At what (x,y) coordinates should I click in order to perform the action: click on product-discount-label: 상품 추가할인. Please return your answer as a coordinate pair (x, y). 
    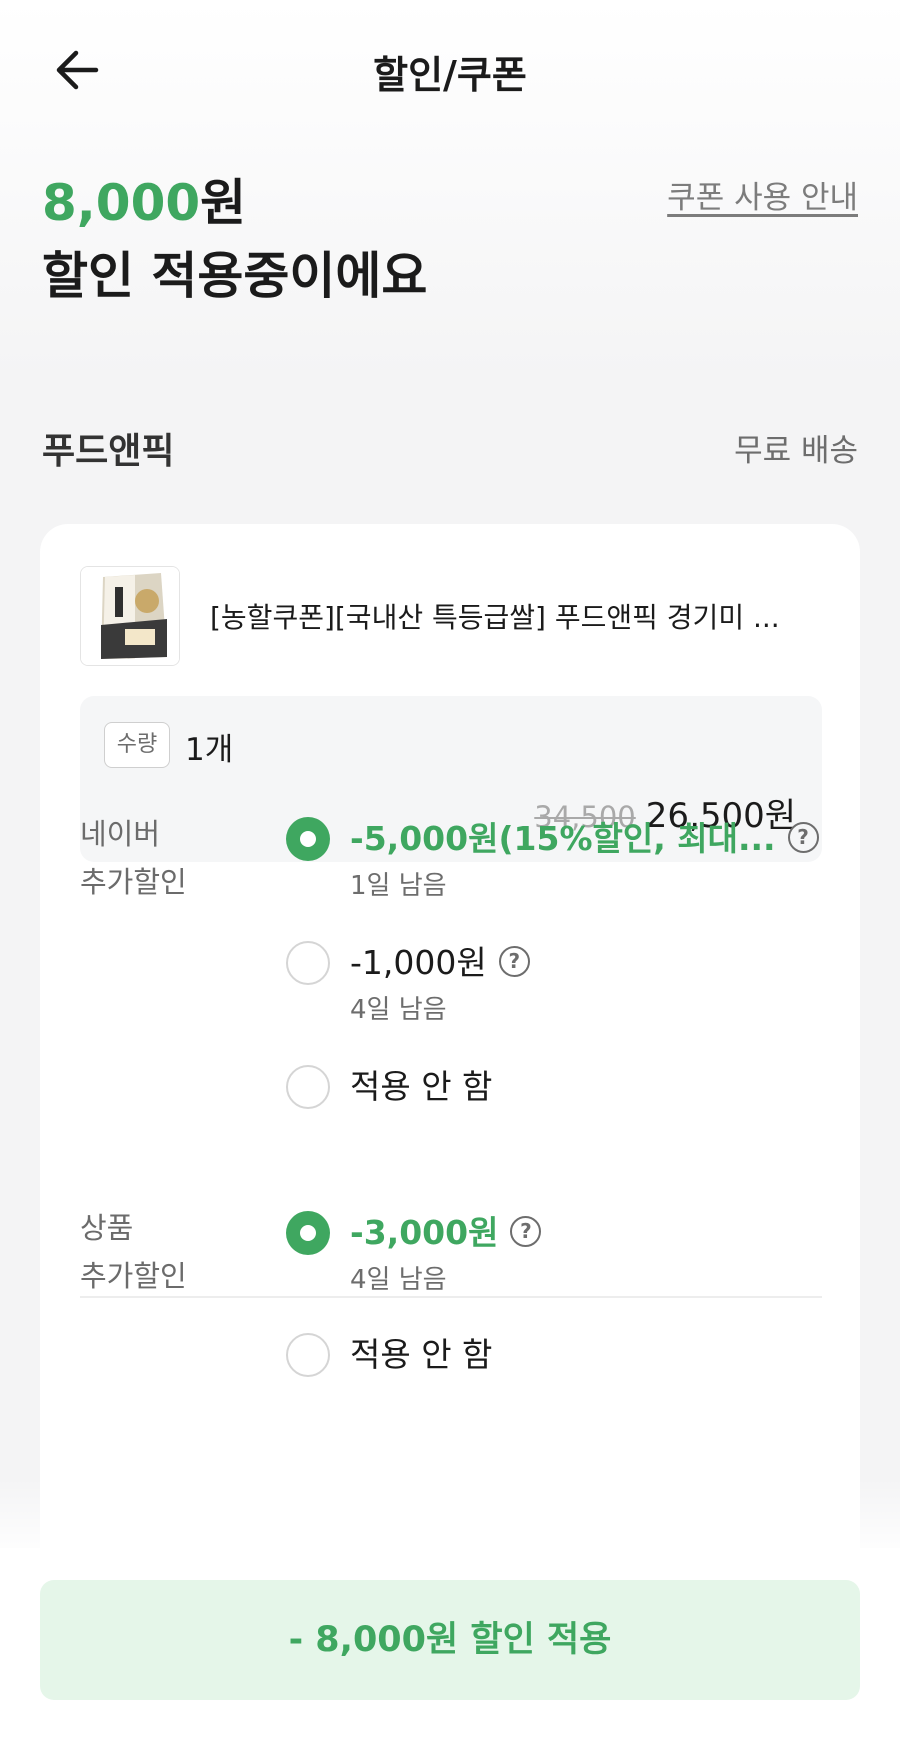
    Looking at the image, I should click on (133, 1252).